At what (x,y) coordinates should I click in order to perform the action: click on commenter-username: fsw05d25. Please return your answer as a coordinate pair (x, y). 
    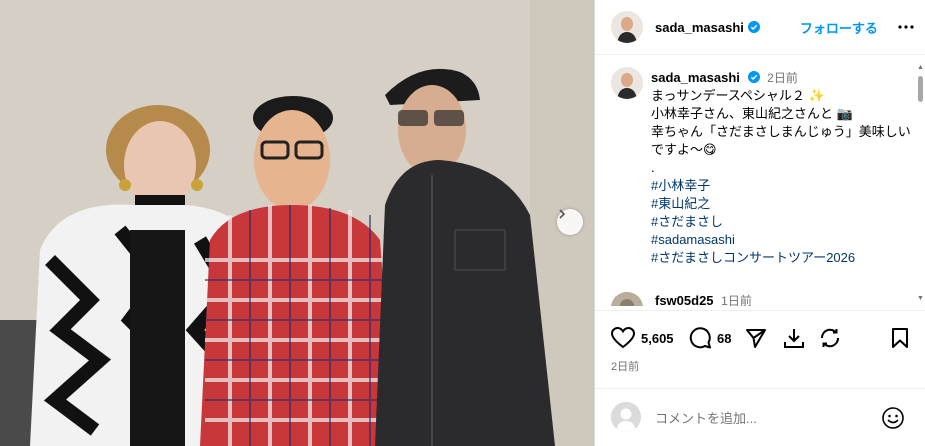
    Looking at the image, I should click on (684, 299).